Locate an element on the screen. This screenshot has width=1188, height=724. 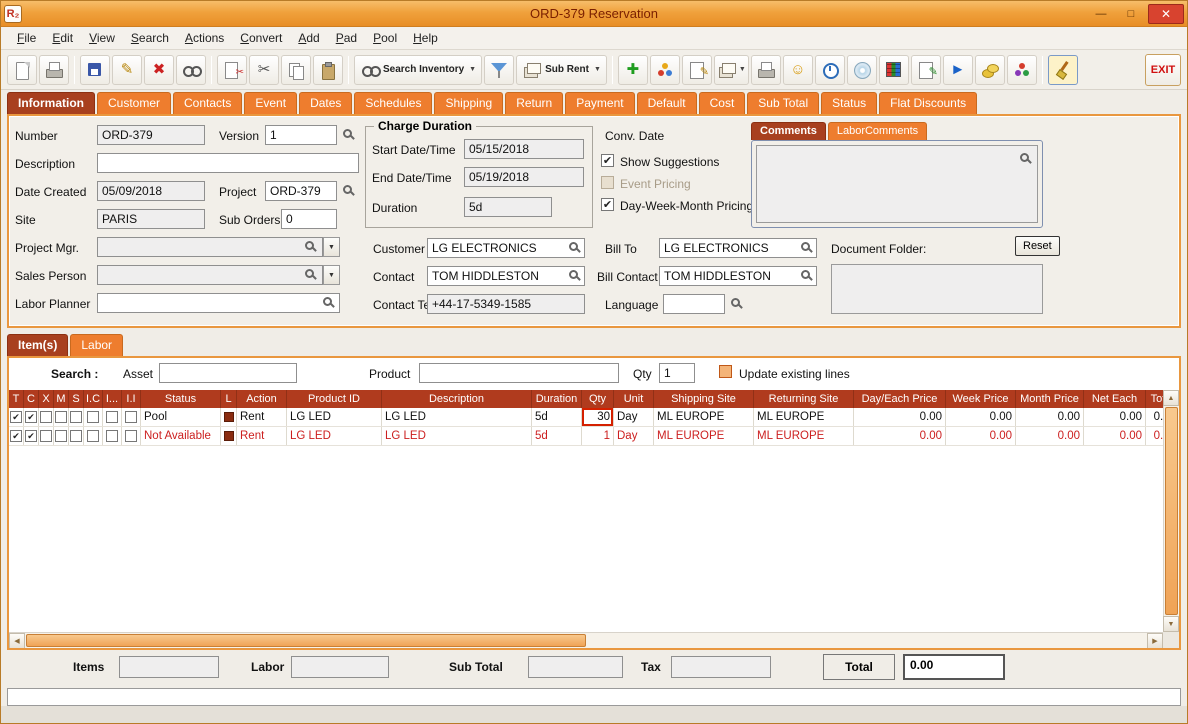
column-header: T is located at coordinates (16, 399).